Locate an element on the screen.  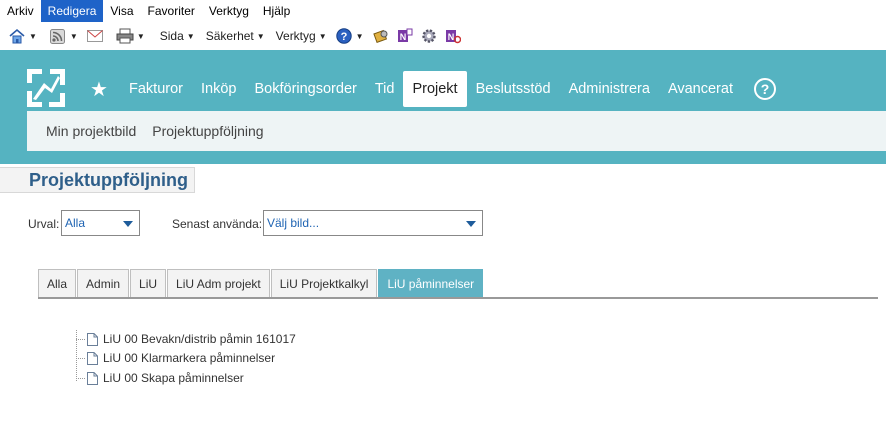
nav-tid: Tid is located at coordinates (385, 89).